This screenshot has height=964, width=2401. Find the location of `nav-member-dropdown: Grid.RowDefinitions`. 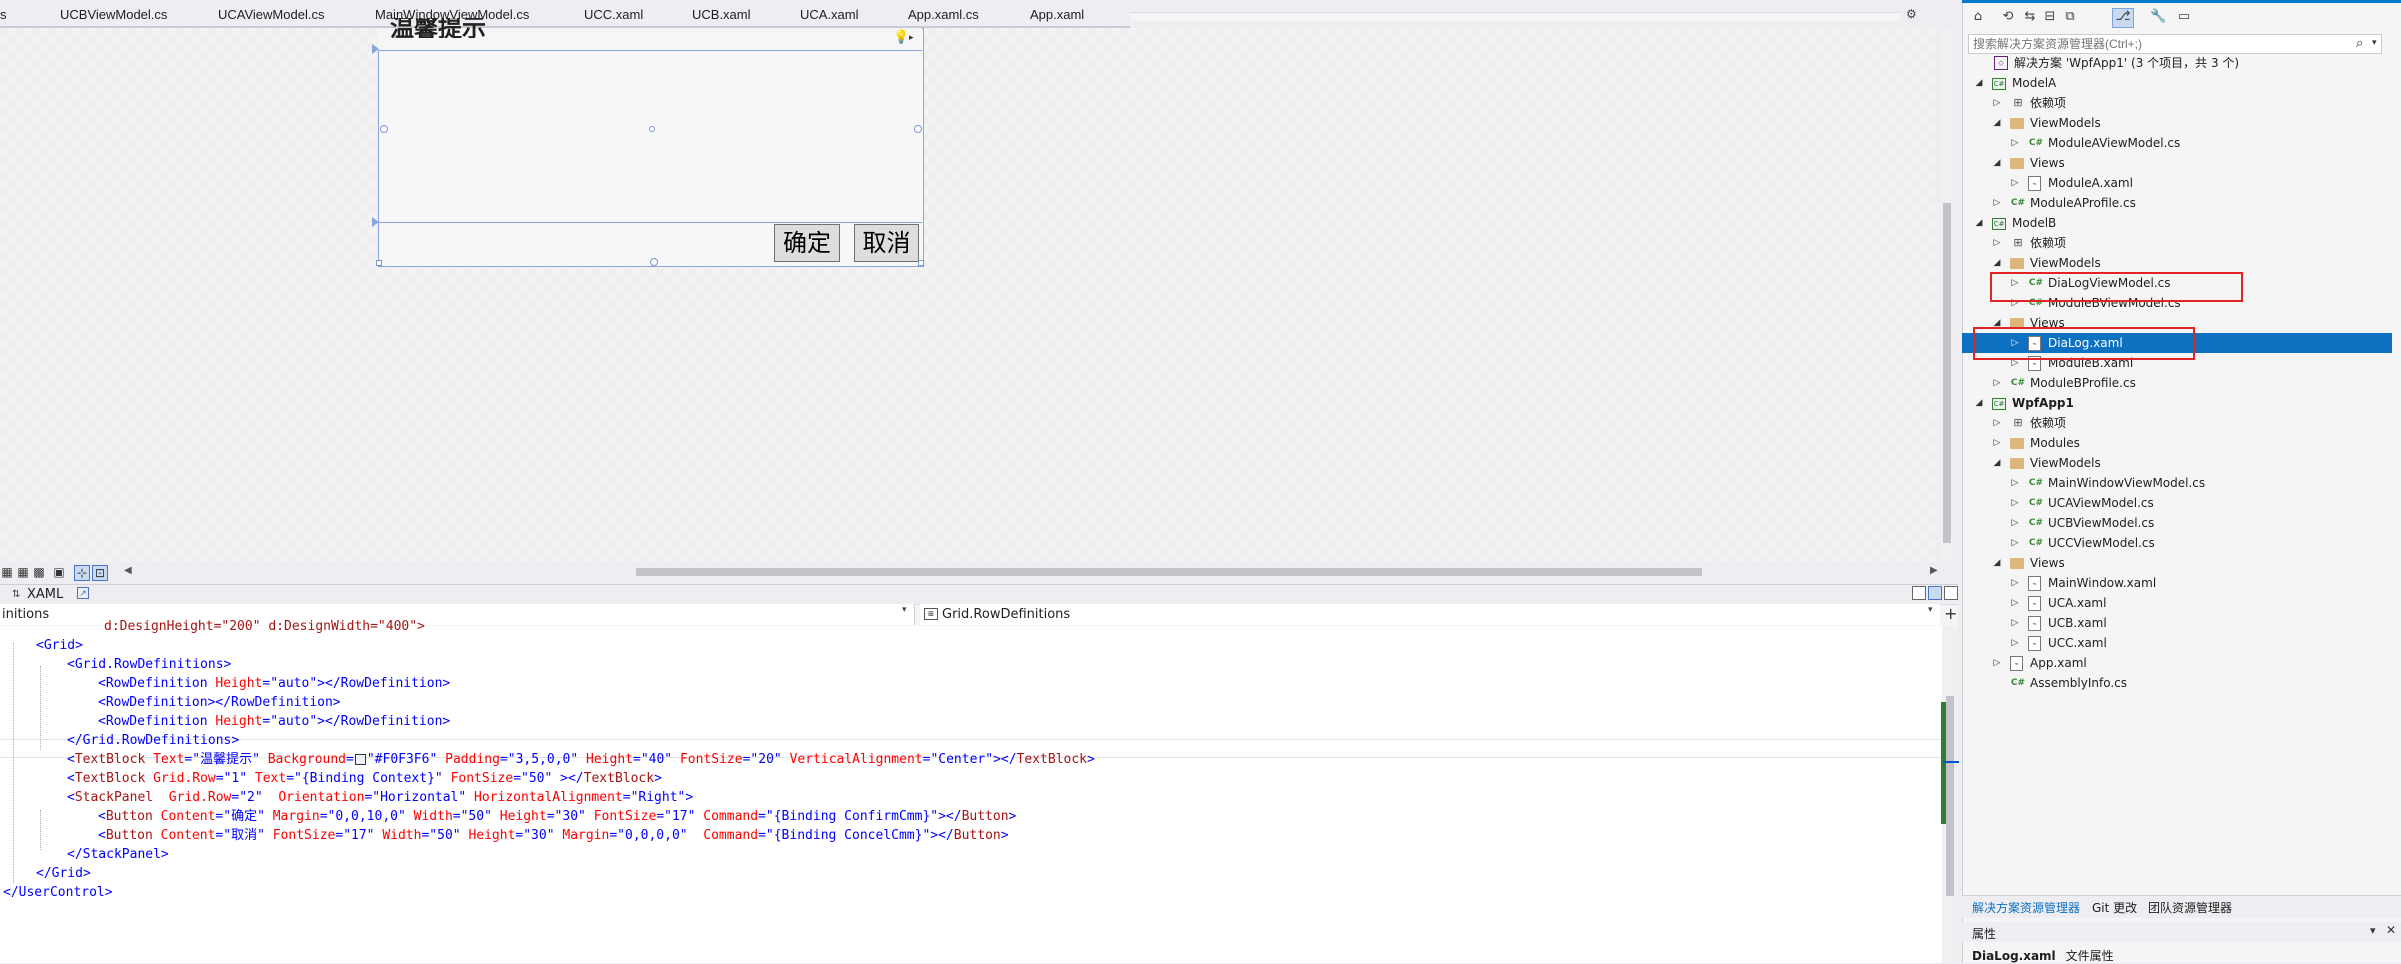

nav-member-dropdown: Grid.RowDefinitions is located at coordinates (1430, 614).